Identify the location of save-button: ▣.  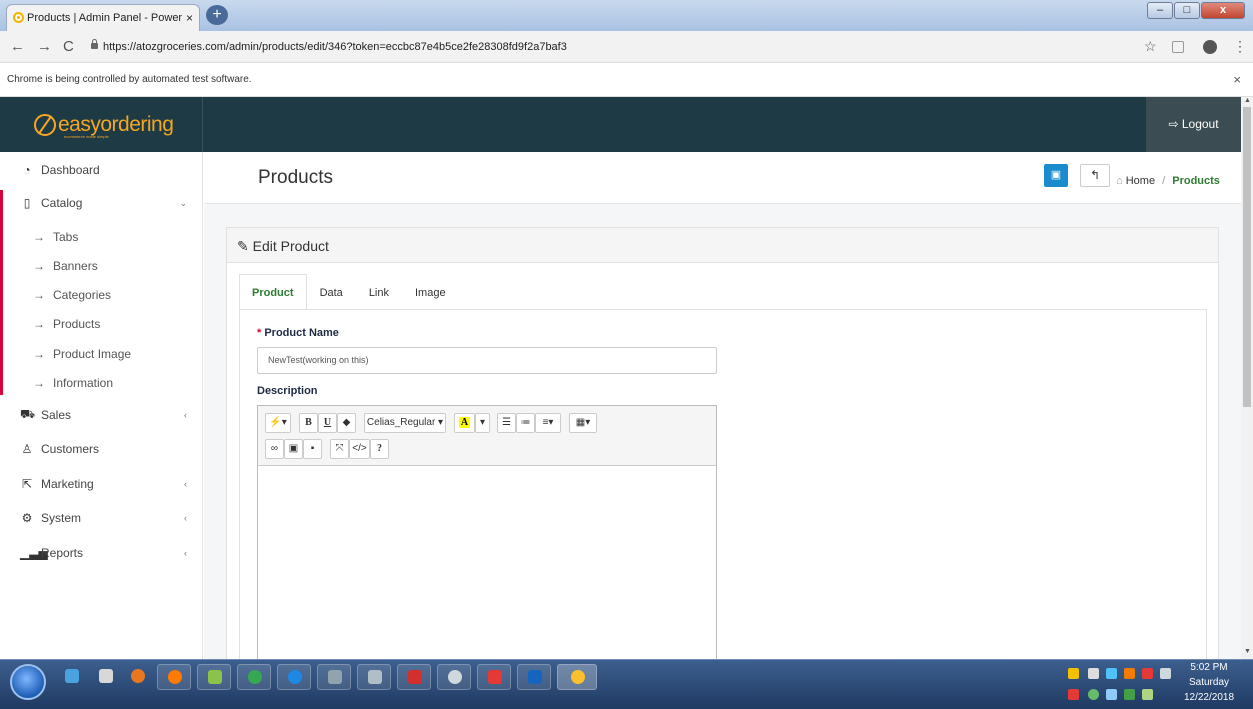
(1056, 175).